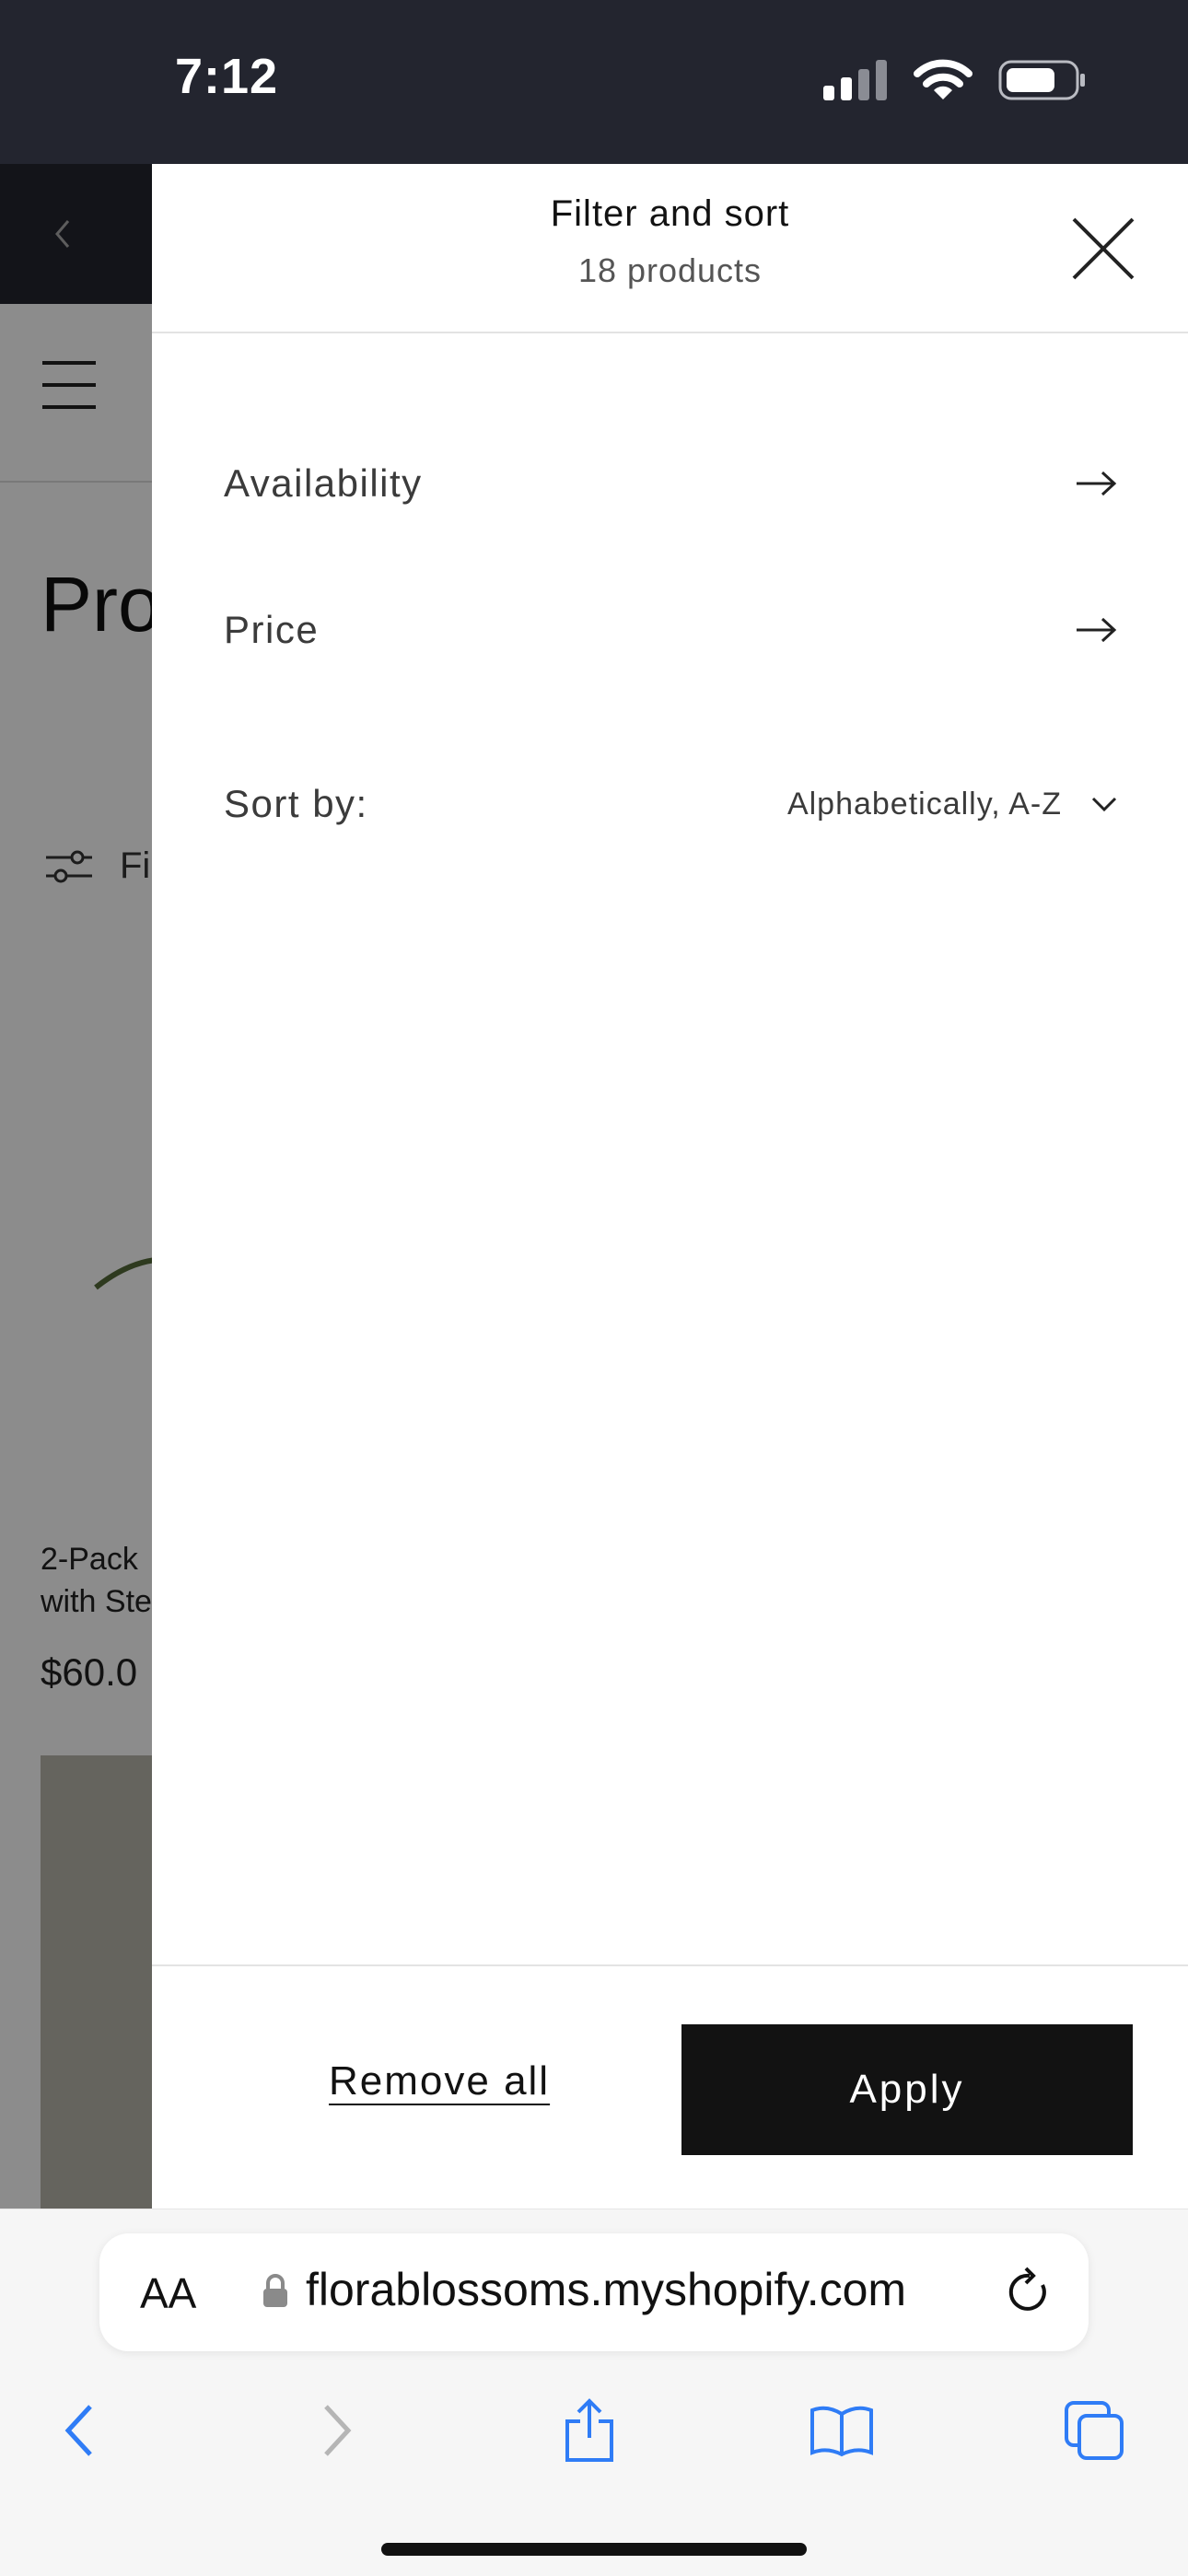 This screenshot has width=1188, height=2576. I want to click on filter-availability: Availability, so click(671, 483).